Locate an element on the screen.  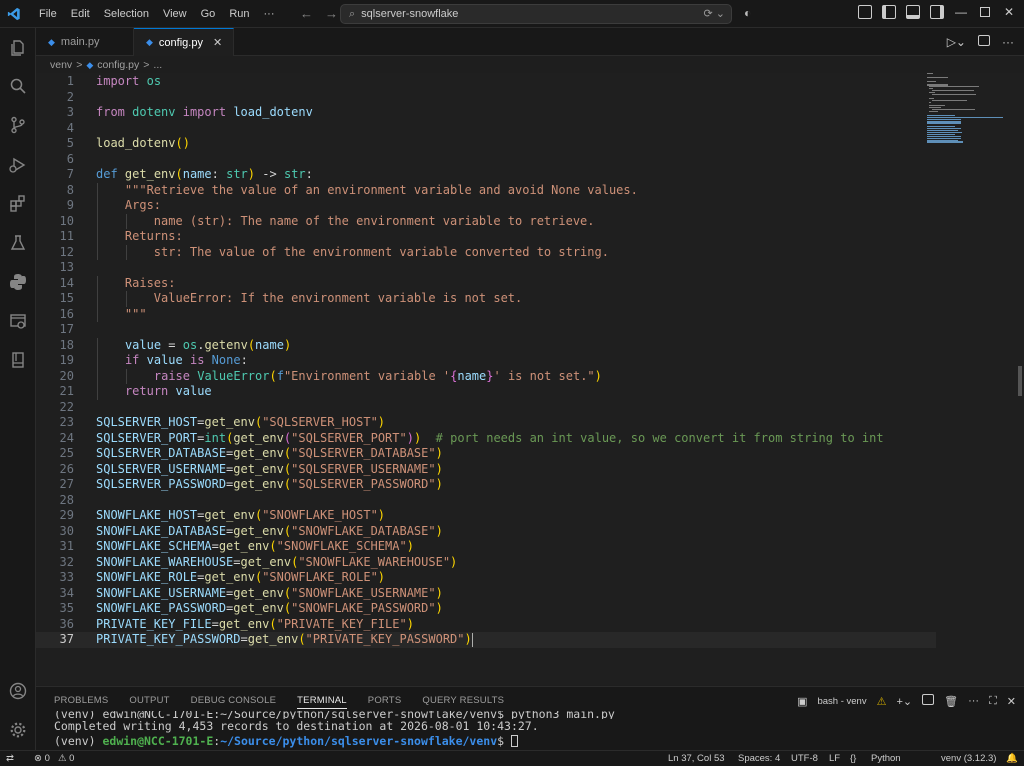
code-line: 19 if value is None: is located at coordinates (486, 361).